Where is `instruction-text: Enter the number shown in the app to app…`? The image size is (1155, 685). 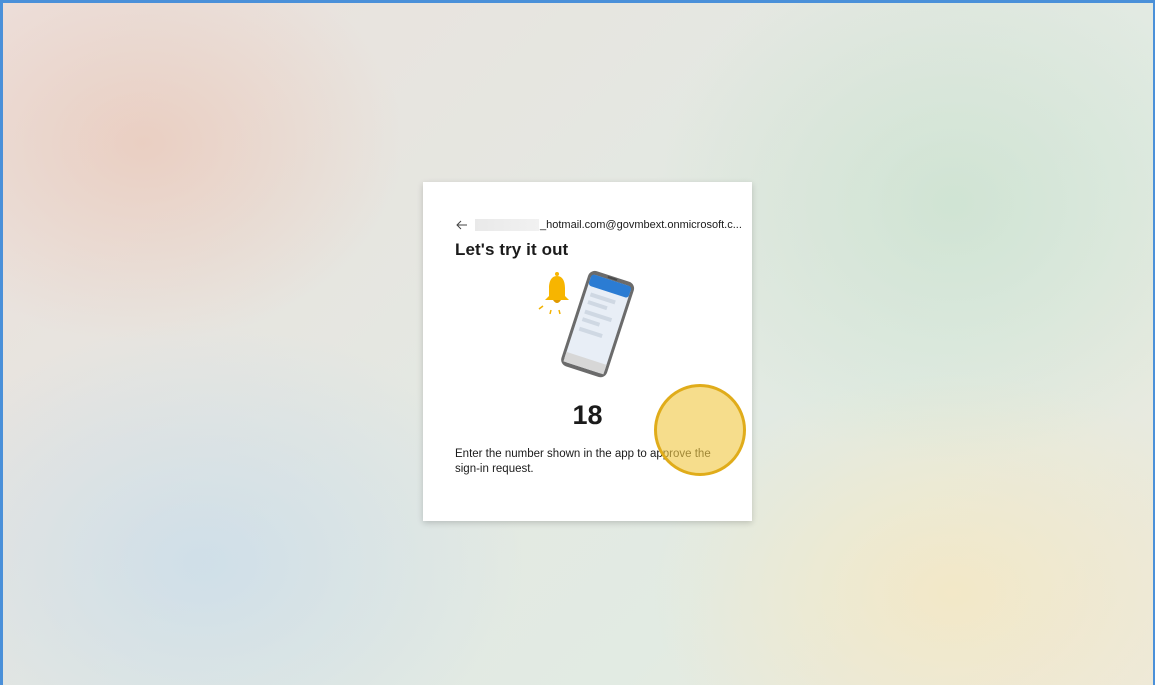 instruction-text: Enter the number shown in the app to app… is located at coordinates (583, 461).